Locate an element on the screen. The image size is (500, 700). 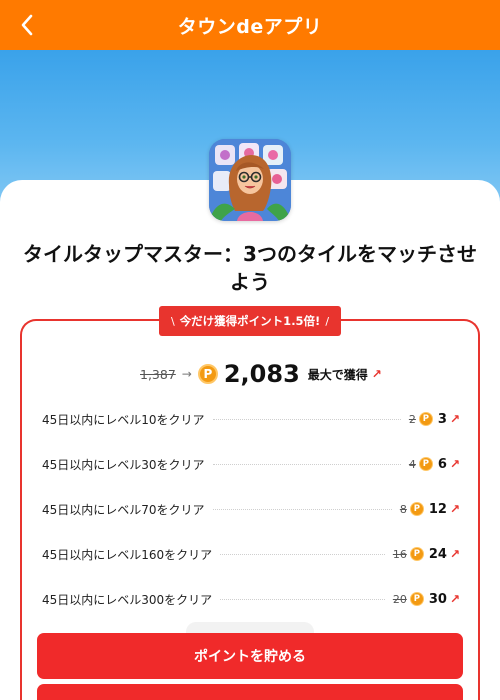
app-icon is located at coordinates (250, 180).